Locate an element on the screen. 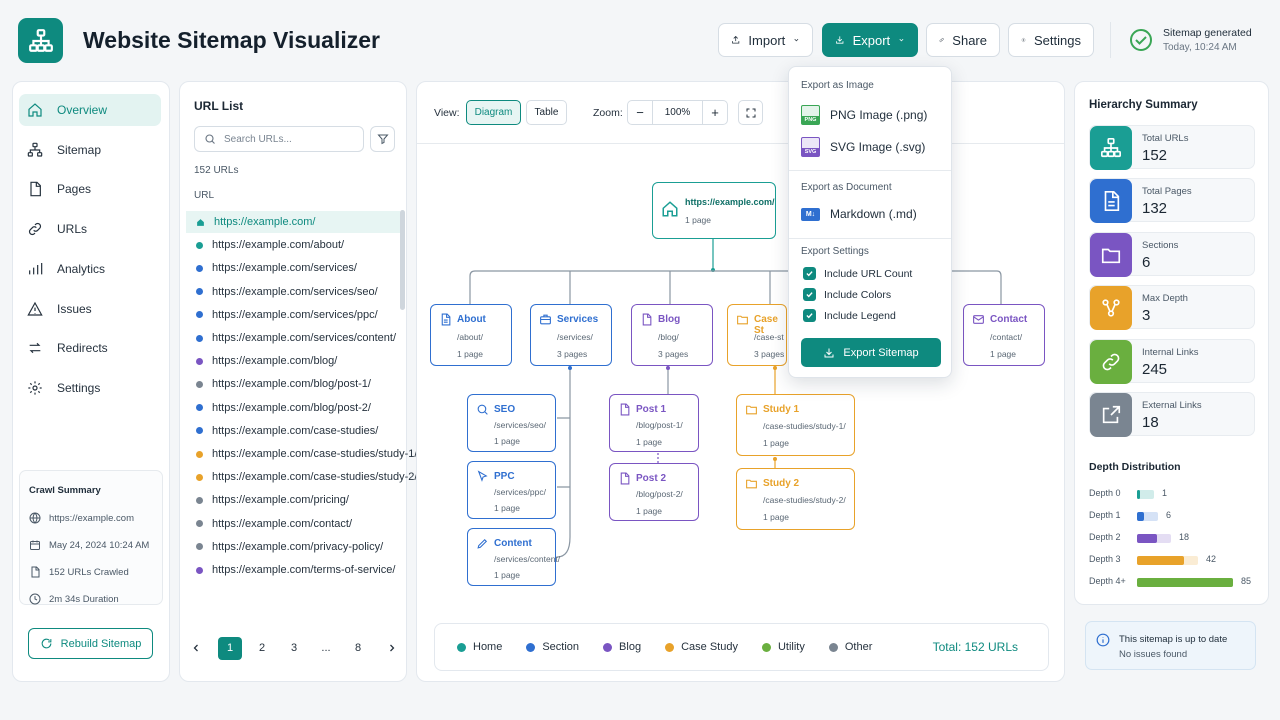 This screenshot has height=720, width=1280. hierarchy-icon is located at coordinates (1111, 308).